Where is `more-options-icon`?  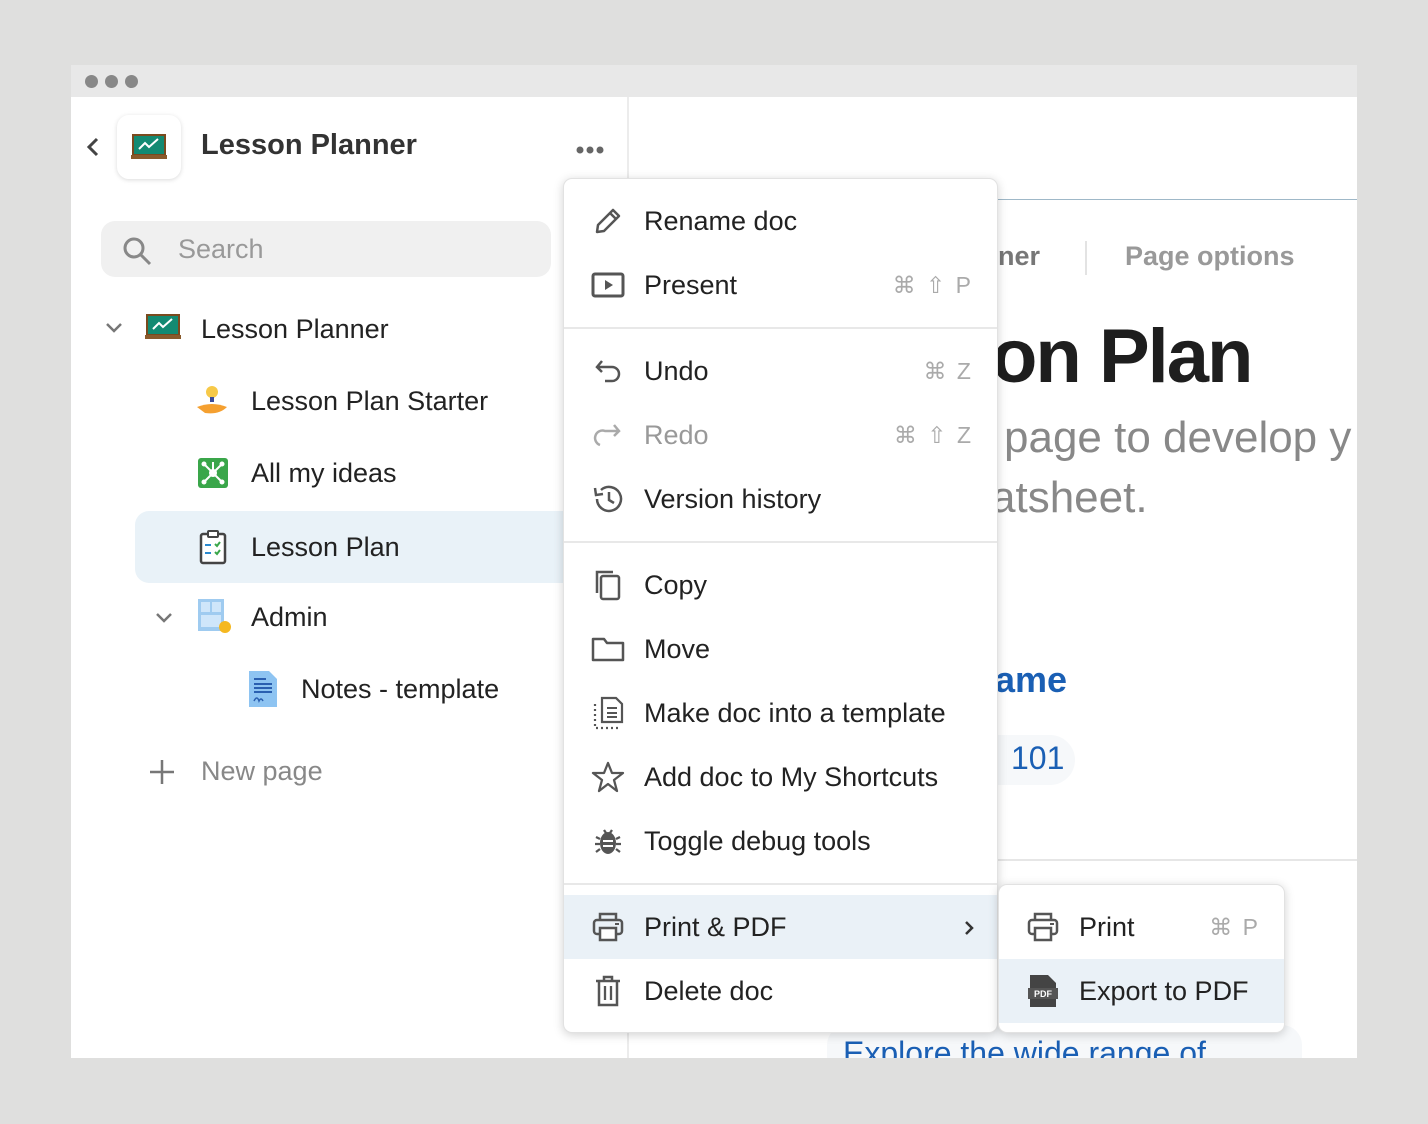 more-options-icon is located at coordinates (590, 150).